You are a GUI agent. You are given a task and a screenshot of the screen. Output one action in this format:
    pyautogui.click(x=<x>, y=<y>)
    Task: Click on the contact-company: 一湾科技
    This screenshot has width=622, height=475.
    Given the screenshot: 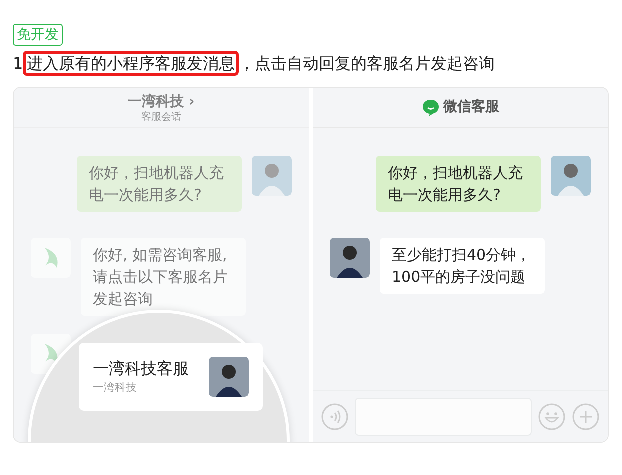 What is the action you would take?
    pyautogui.click(x=115, y=388)
    